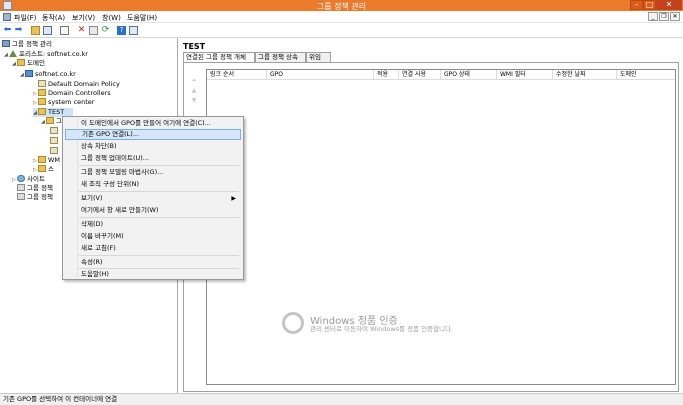  I want to click on status-text: 기존 GPO를 선택하여 이 컨테이너에 연결, so click(60, 399).